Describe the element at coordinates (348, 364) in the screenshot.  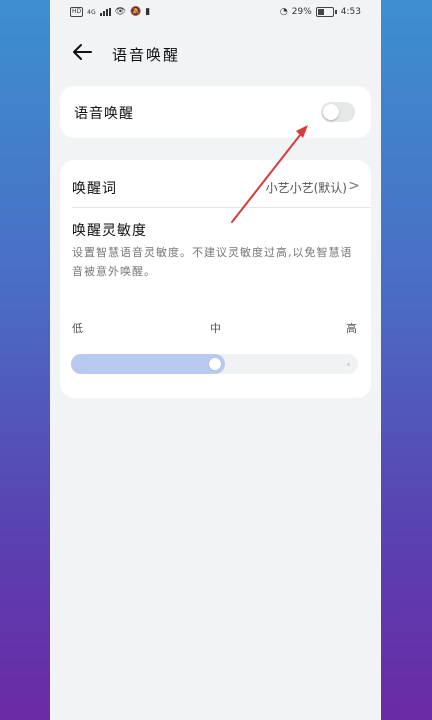
I see `slider-tick-high` at that location.